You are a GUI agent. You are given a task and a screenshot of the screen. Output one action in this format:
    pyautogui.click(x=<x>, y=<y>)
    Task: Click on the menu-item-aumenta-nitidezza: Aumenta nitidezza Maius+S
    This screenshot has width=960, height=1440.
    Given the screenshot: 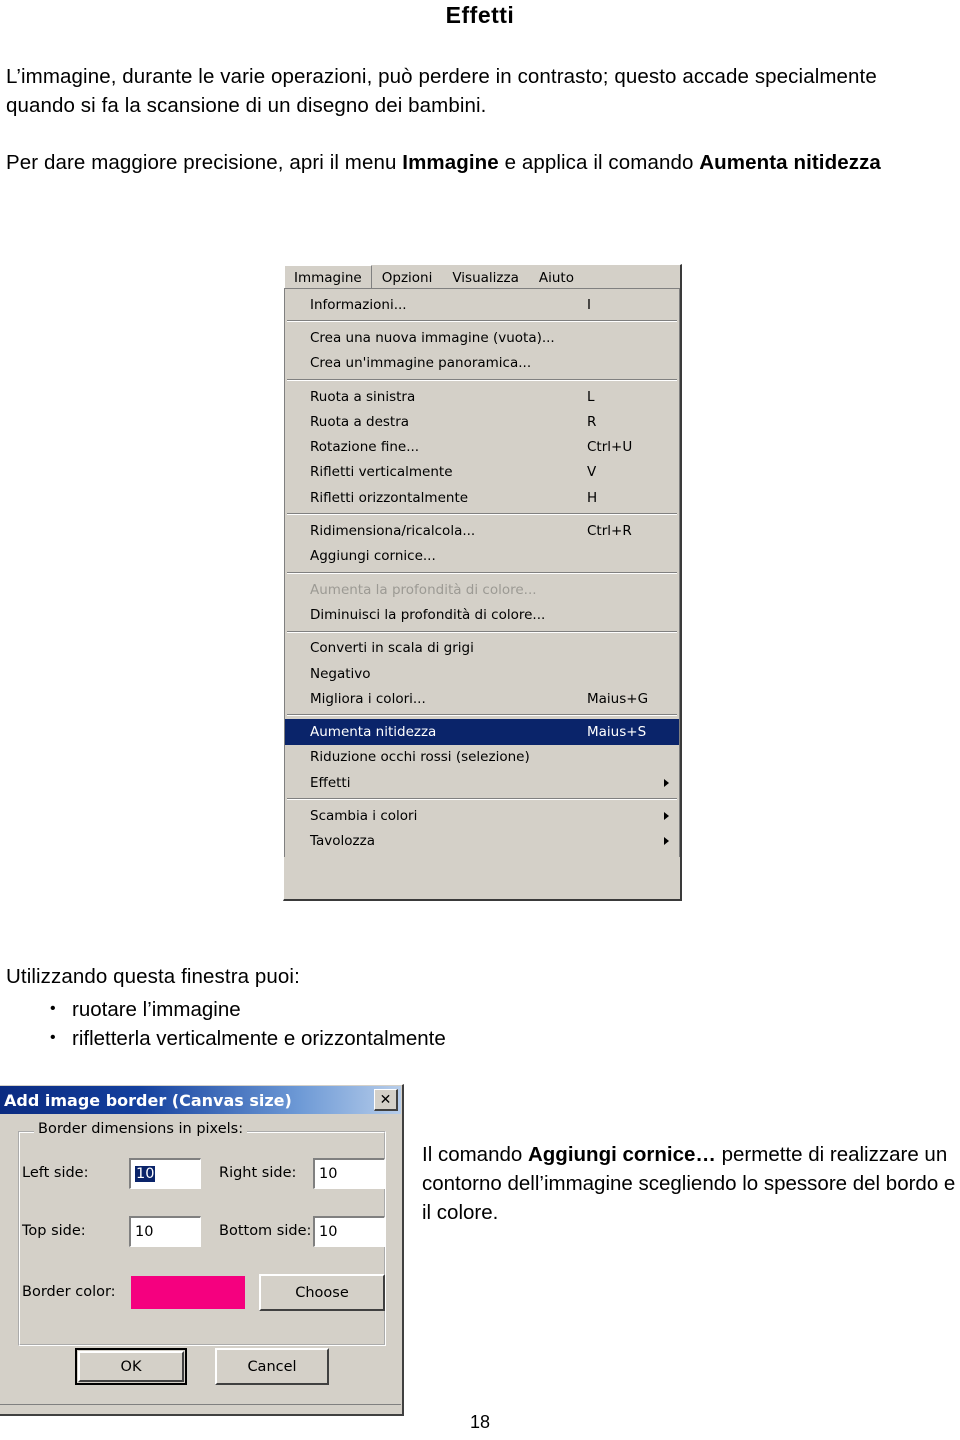 What is the action you would take?
    pyautogui.click(x=482, y=732)
    